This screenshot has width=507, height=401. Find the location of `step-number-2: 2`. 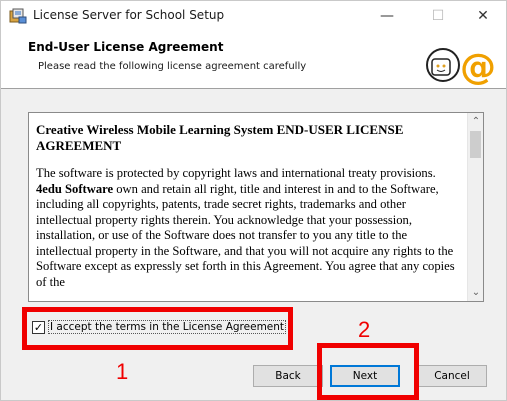

step-number-2: 2 is located at coordinates (364, 329).